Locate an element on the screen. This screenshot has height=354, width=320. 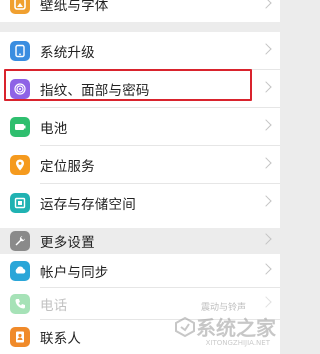
settings-group-display: 壁纸与字体 is located at coordinates (140, 11).